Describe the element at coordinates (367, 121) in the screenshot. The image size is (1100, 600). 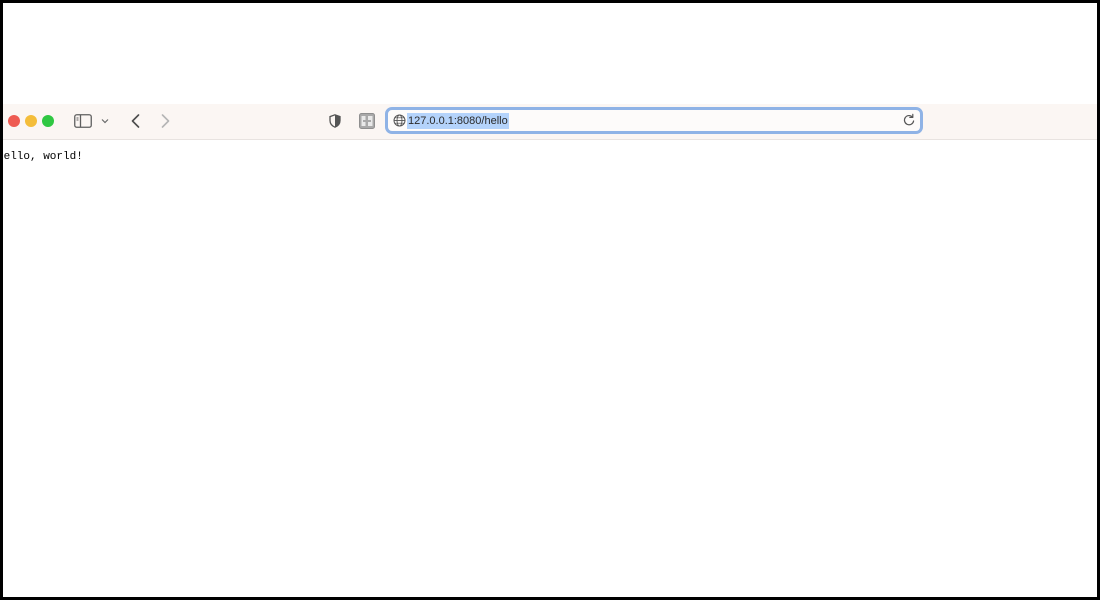
I see `extension-icon` at that location.